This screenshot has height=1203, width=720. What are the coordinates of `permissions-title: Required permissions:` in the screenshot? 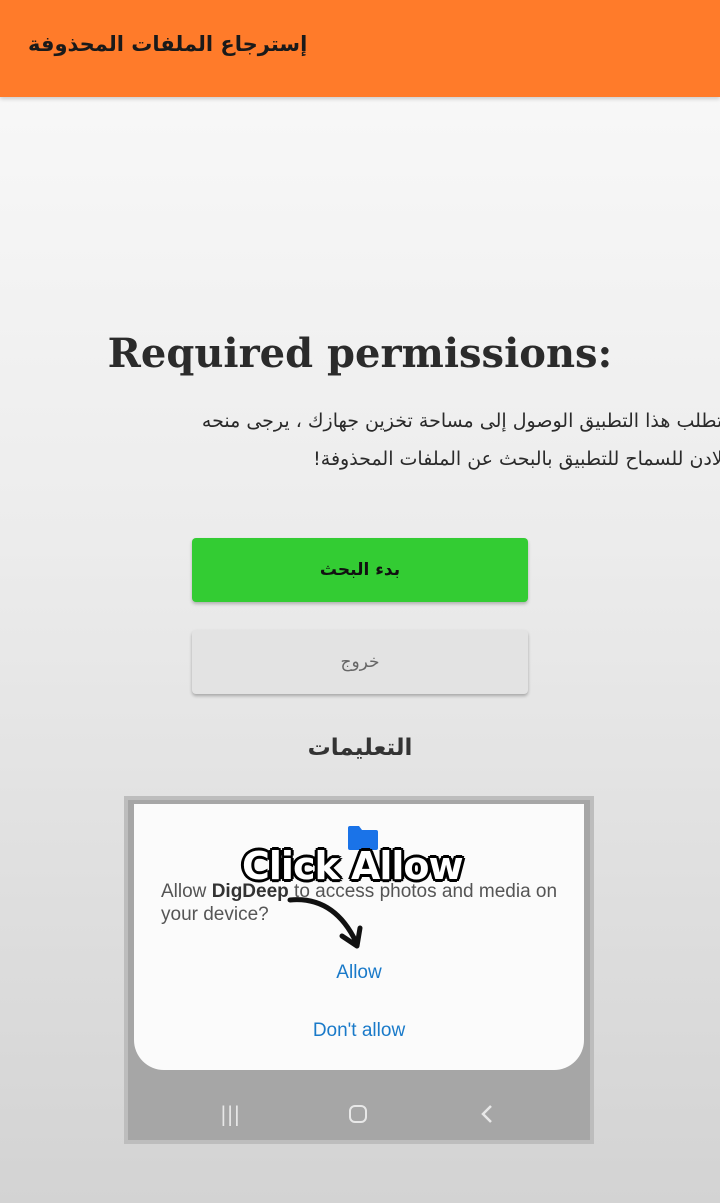 It's located at (360, 353).